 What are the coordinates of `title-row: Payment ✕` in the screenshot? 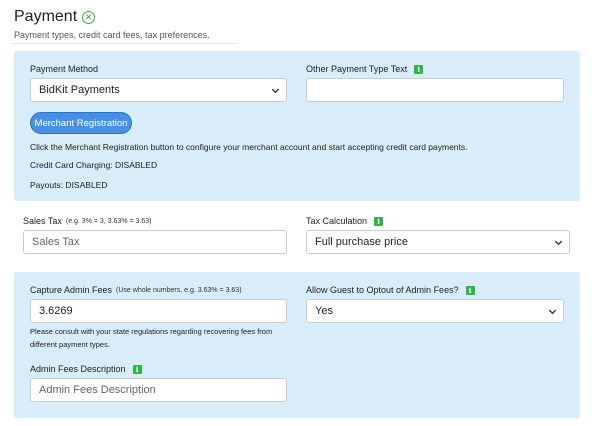 It's located at (112, 17).